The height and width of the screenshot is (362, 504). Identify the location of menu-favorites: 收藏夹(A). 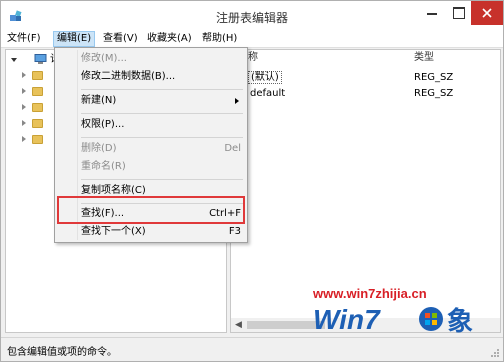
(169, 39).